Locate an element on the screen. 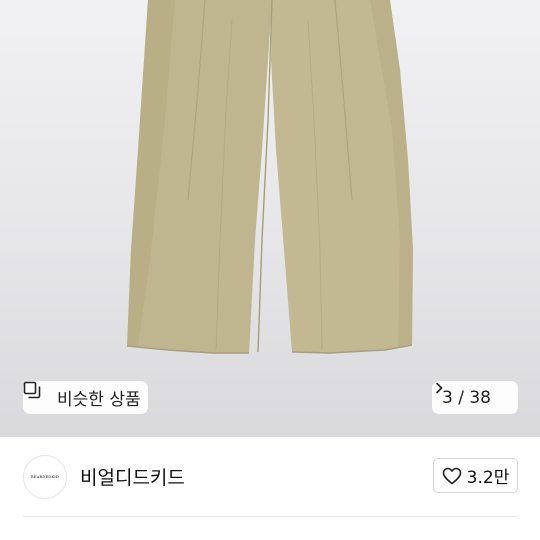 Image resolution: width=540 pixels, height=540 pixels. similar-items-icon is located at coordinates (37, 394).